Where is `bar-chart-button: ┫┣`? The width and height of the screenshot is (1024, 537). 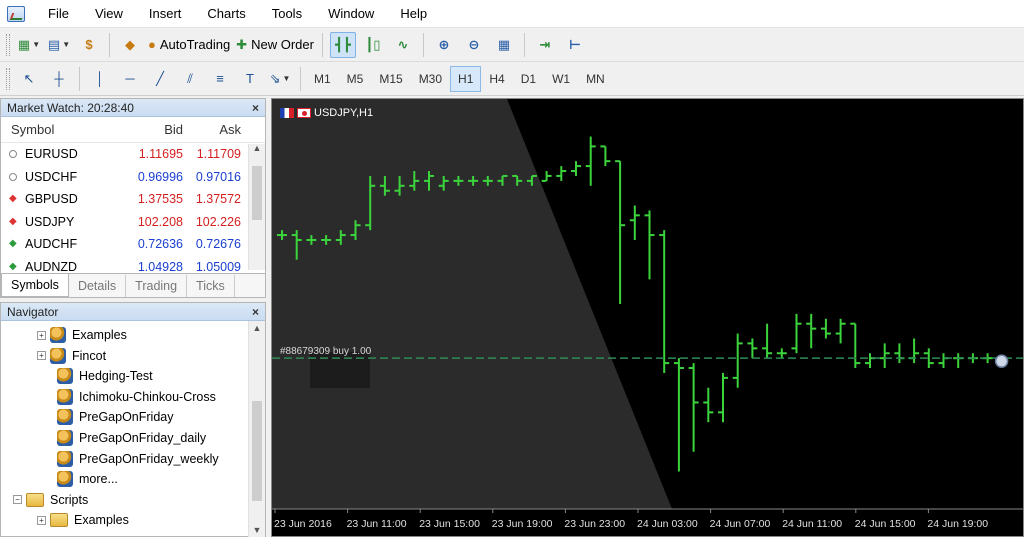 bar-chart-button: ┫┣ is located at coordinates (342, 44).